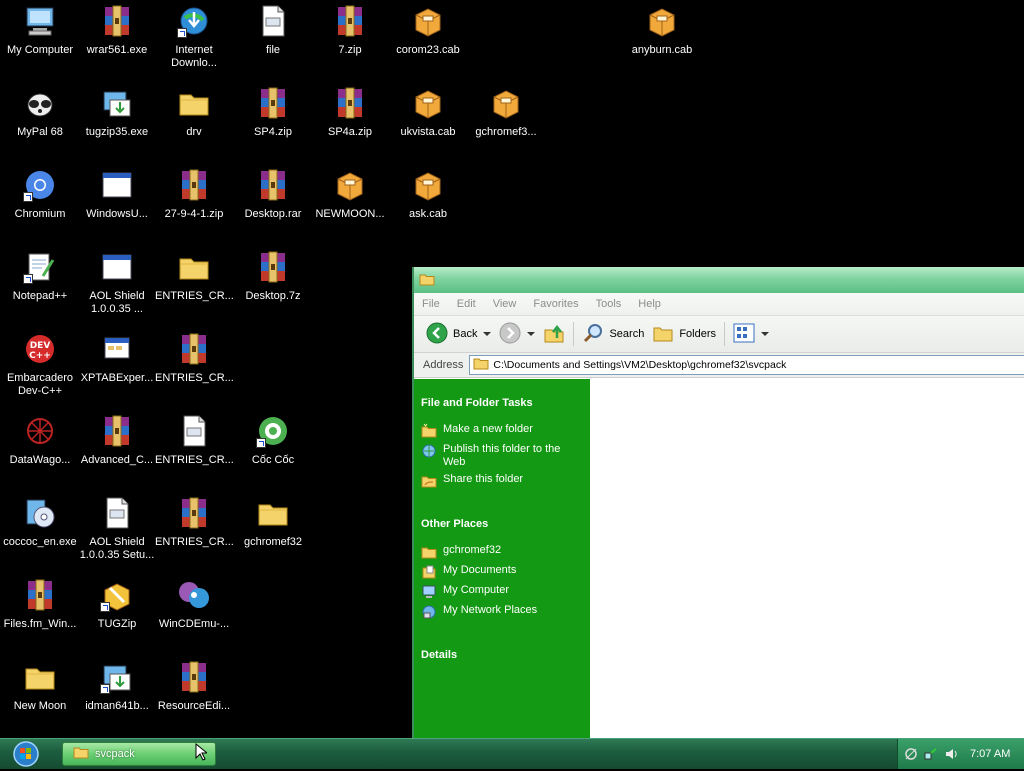  I want to click on publish-folder-link: Publish this folder to the Web, so click(502, 456).